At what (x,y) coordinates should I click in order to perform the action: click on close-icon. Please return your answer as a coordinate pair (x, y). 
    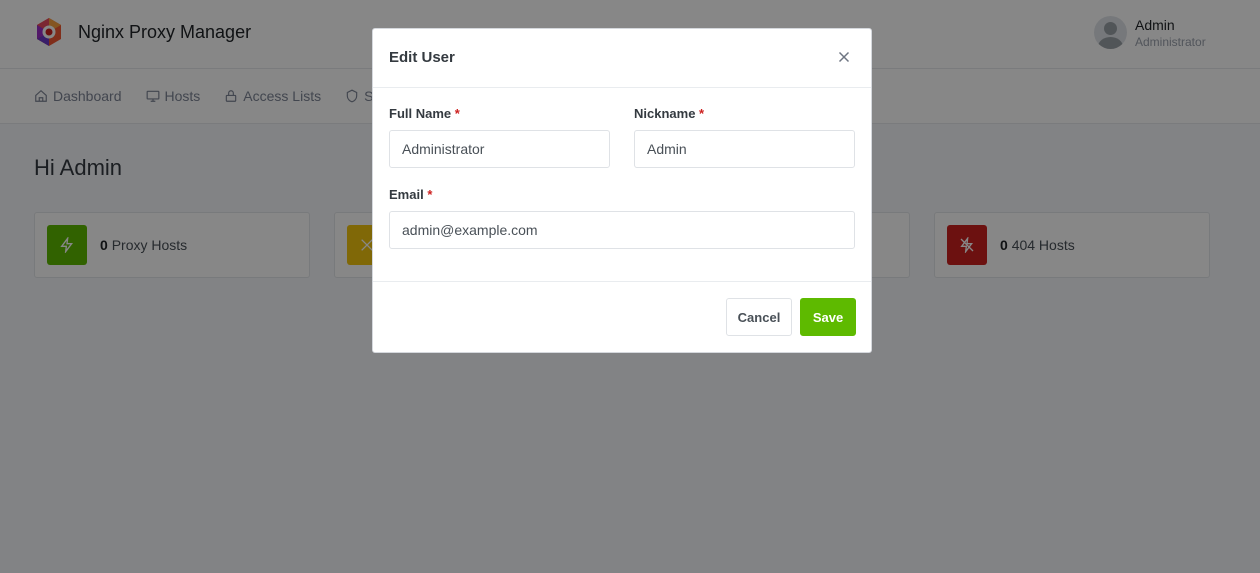
    Looking at the image, I should click on (844, 57).